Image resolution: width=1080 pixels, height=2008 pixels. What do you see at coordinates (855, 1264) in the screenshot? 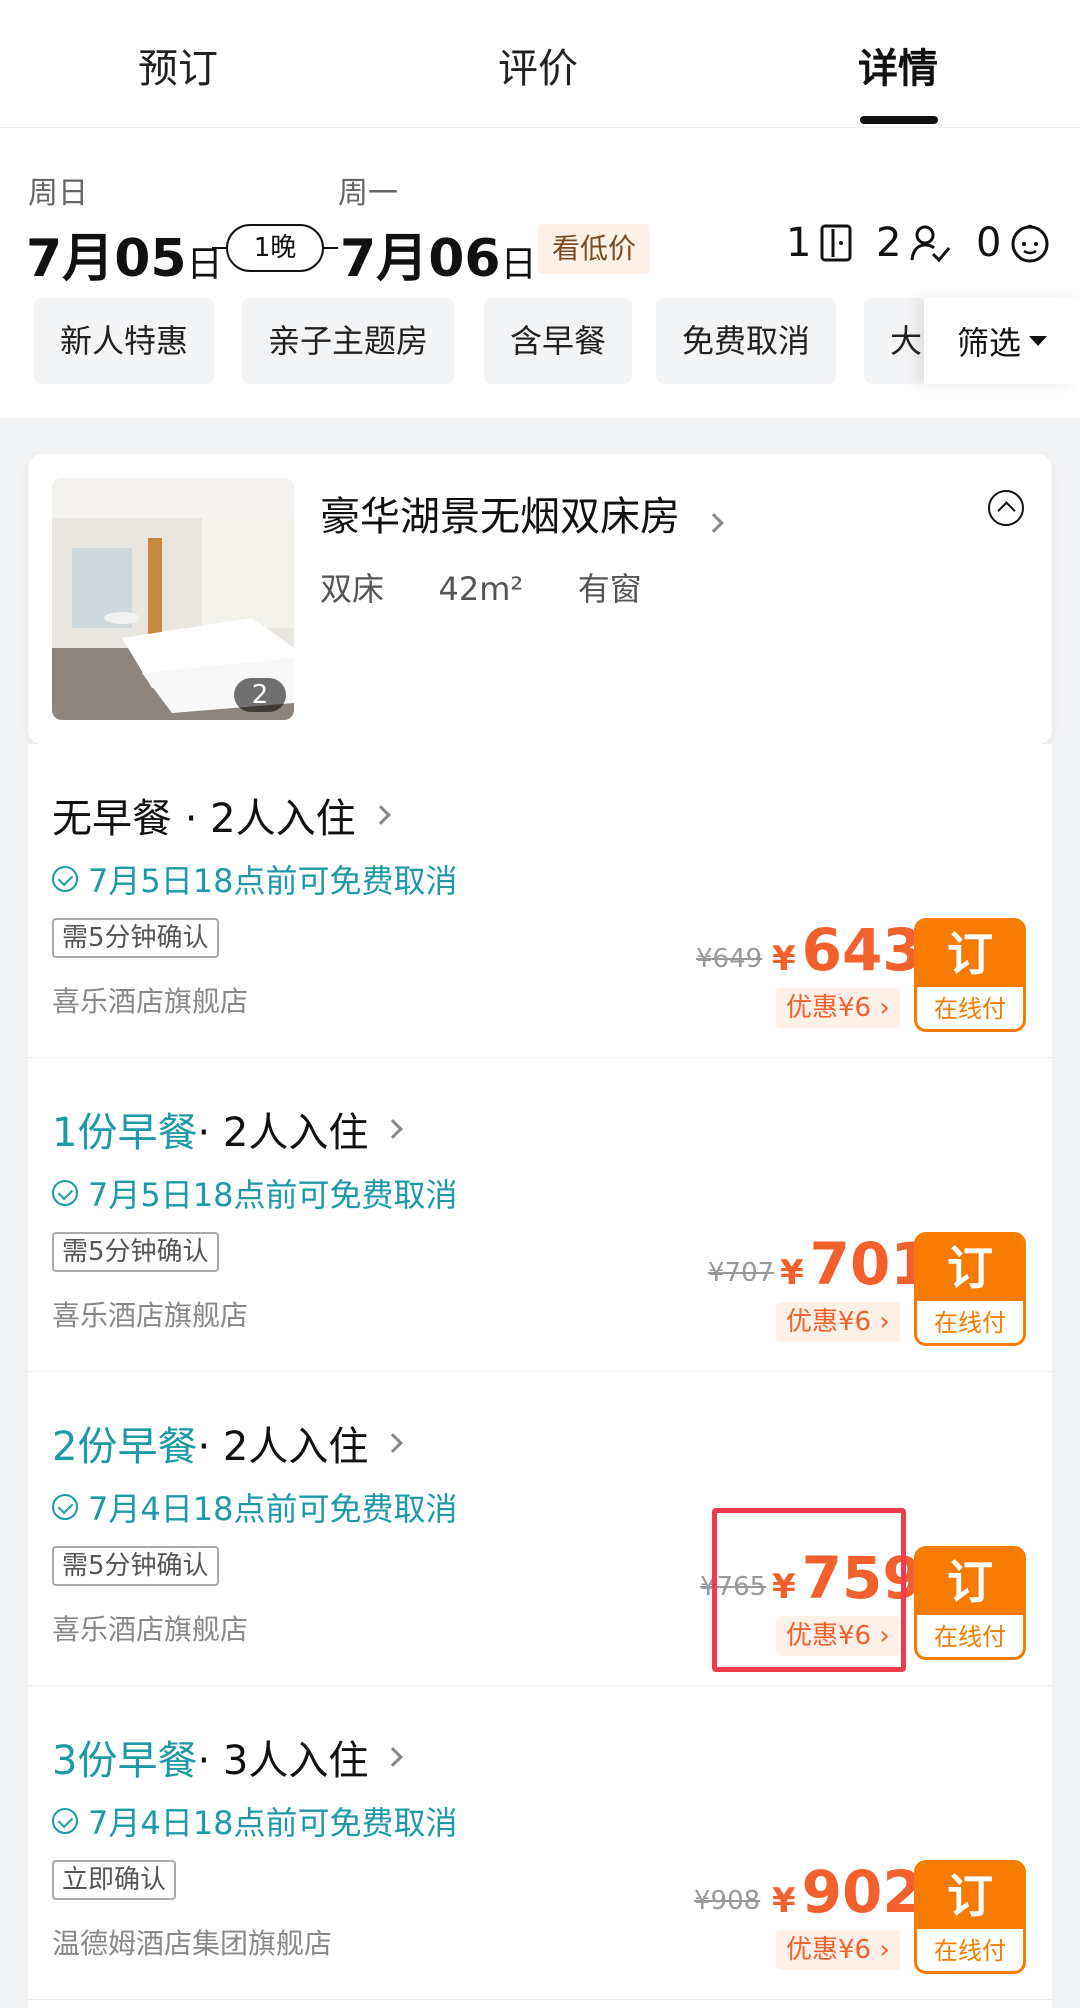
I see `sale-price: ¥701` at bounding box center [855, 1264].